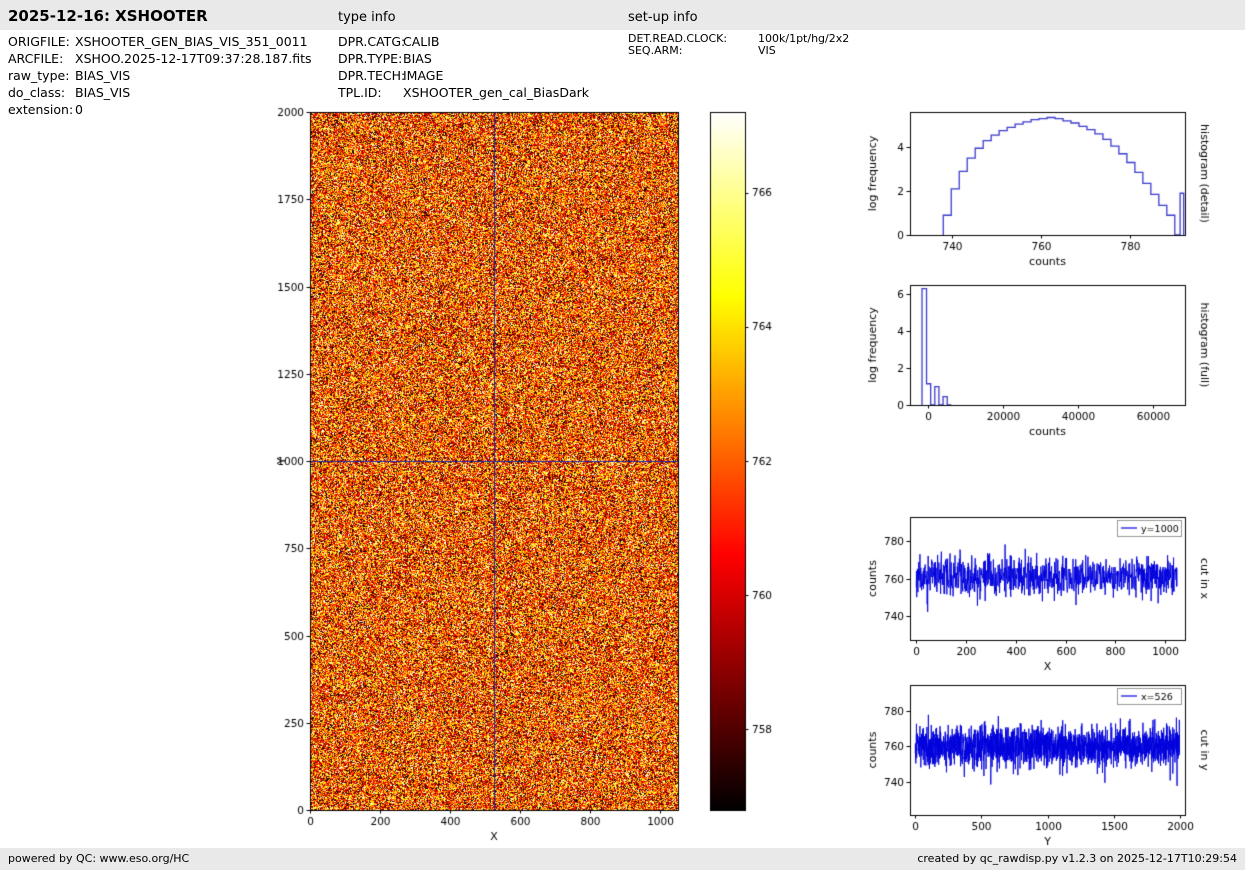 The width and height of the screenshot is (1245, 870). I want to click on extension-value: 0, so click(79, 109).